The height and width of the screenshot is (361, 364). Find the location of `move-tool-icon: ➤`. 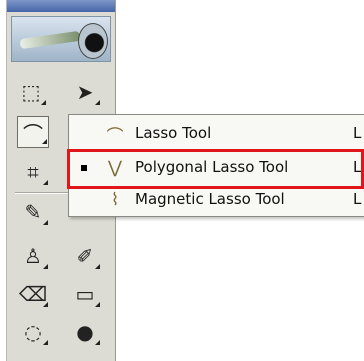

move-tool-icon: ➤ is located at coordinates (85, 92).